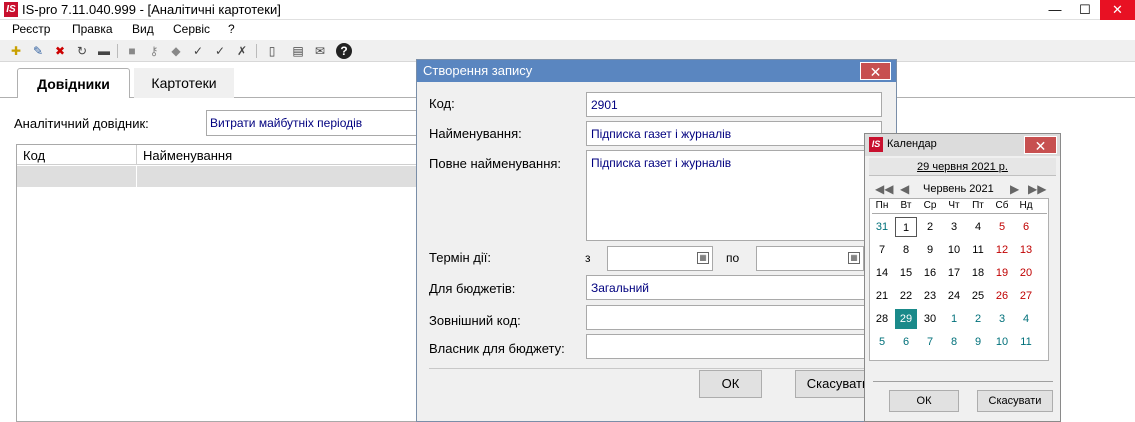 The height and width of the screenshot is (422, 1135). I want to click on help-icon: ?, so click(344, 51).